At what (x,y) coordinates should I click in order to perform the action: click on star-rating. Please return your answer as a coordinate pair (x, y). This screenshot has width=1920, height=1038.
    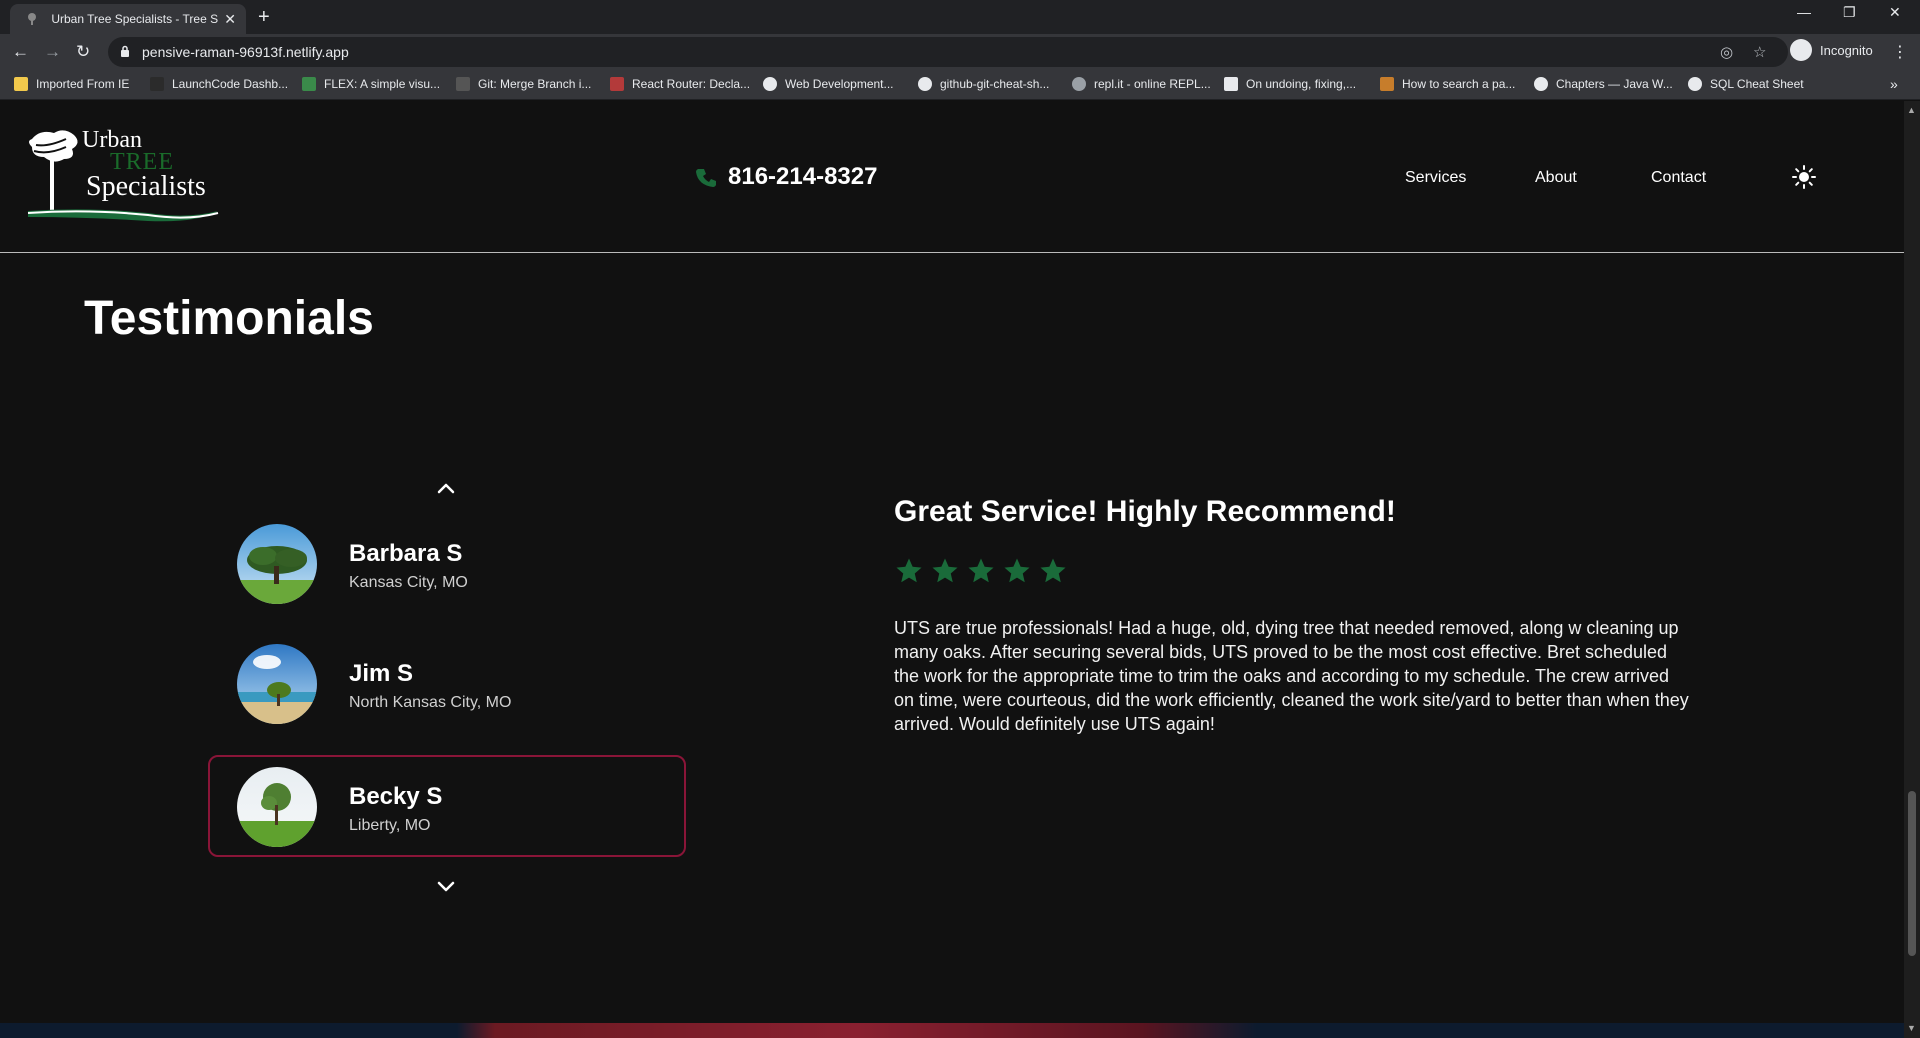
    Looking at the image, I should click on (981, 571).